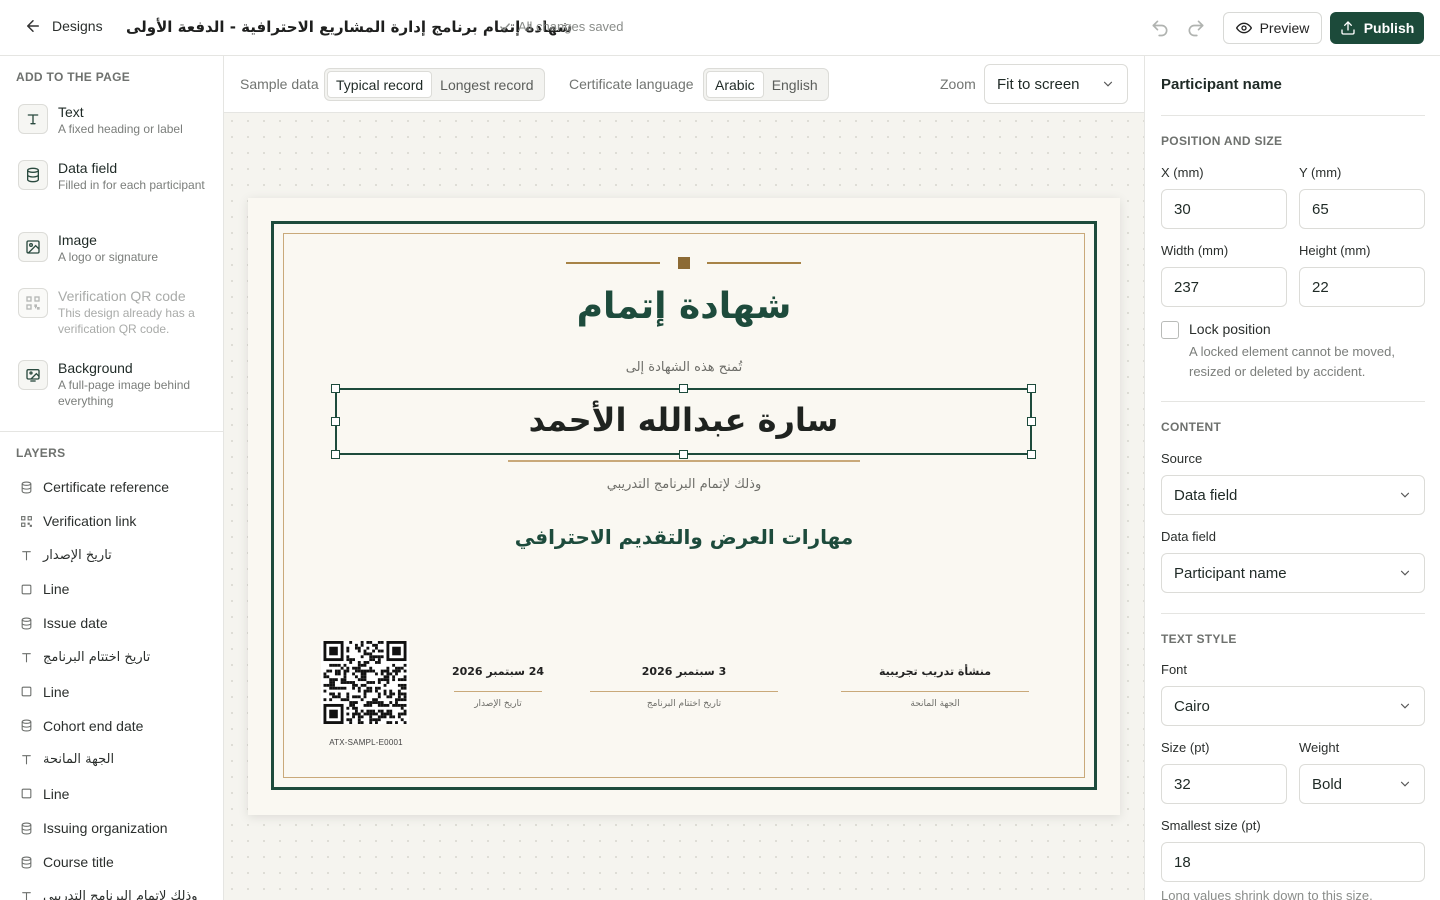 The height and width of the screenshot is (900, 1440). Describe the element at coordinates (1362, 784) in the screenshot. I see `weight-select: Bold` at that location.